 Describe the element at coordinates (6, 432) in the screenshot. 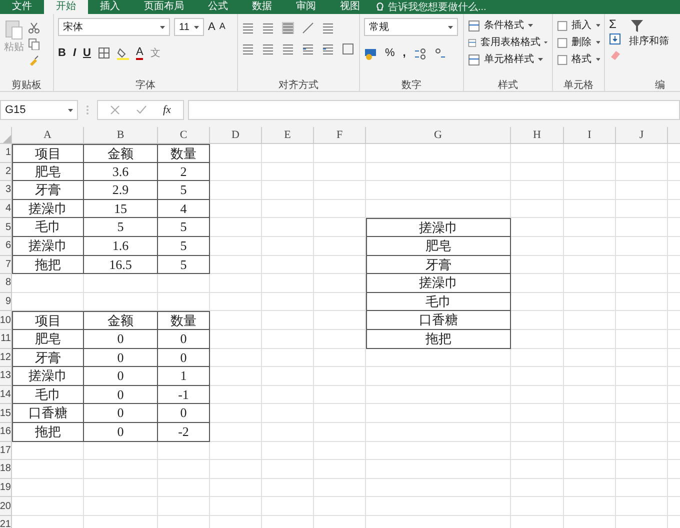

I see `row-header: 16` at that location.